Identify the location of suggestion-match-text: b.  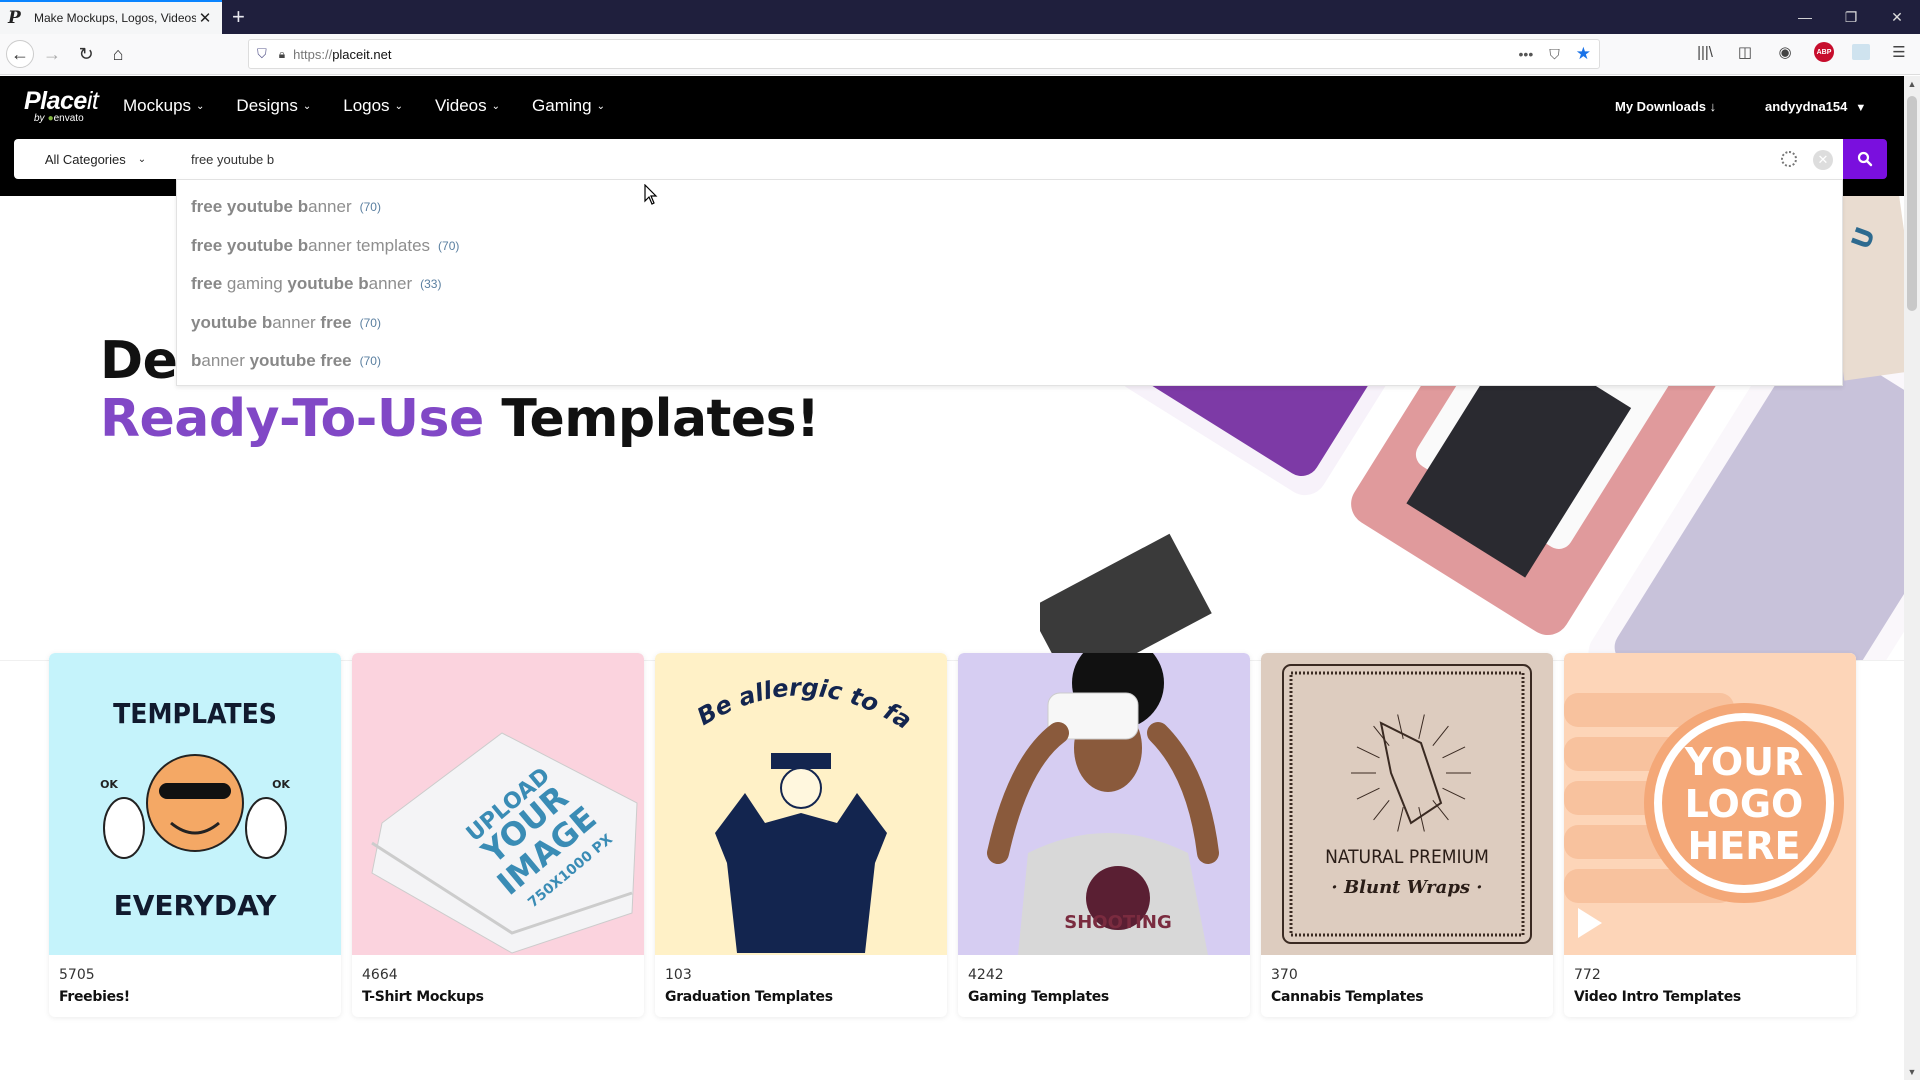
(196, 361).